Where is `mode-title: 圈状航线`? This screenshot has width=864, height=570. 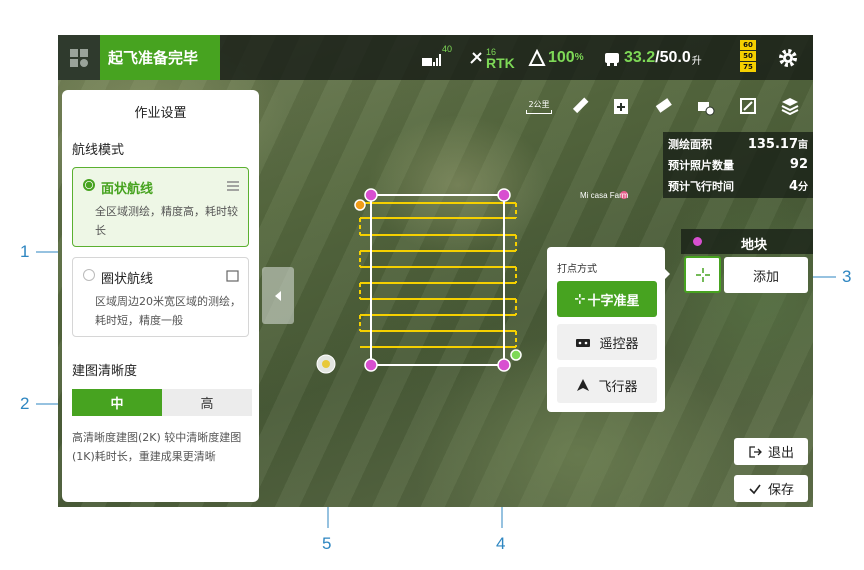
mode-title: 圈状航线 is located at coordinates (127, 279).